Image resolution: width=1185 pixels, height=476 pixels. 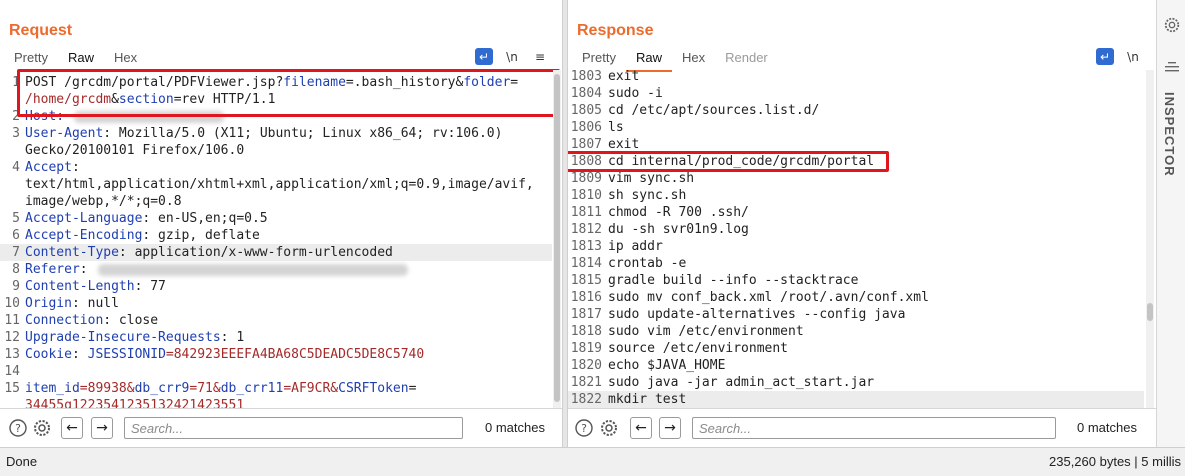 What do you see at coordinates (647, 399) in the screenshot?
I see `response-line-text: mkdir test` at bounding box center [647, 399].